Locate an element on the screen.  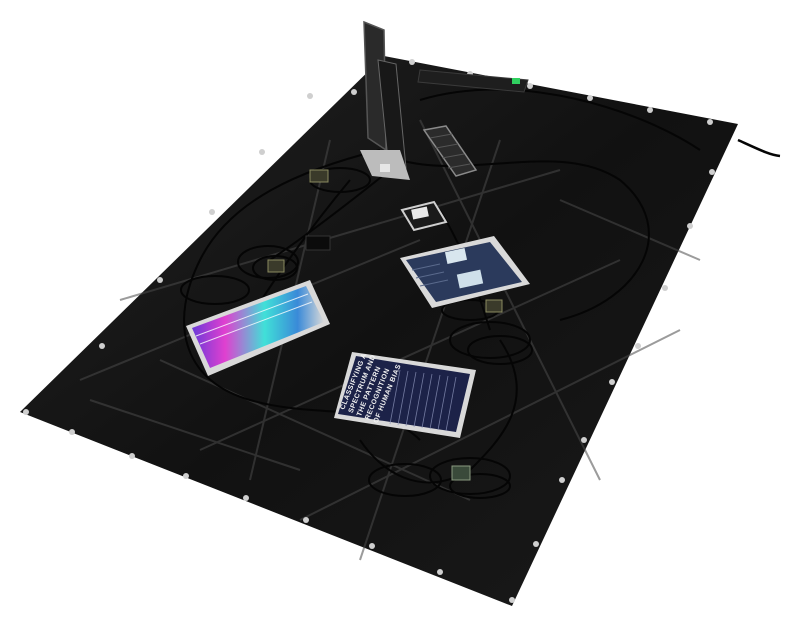
black-box is located at coordinates (318, 243).